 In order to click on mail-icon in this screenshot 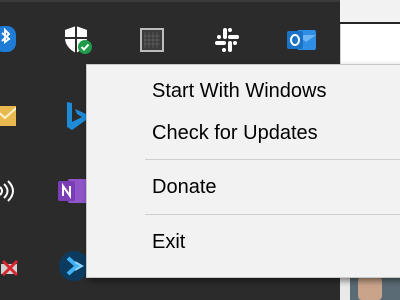, I will do `click(8, 116)`.